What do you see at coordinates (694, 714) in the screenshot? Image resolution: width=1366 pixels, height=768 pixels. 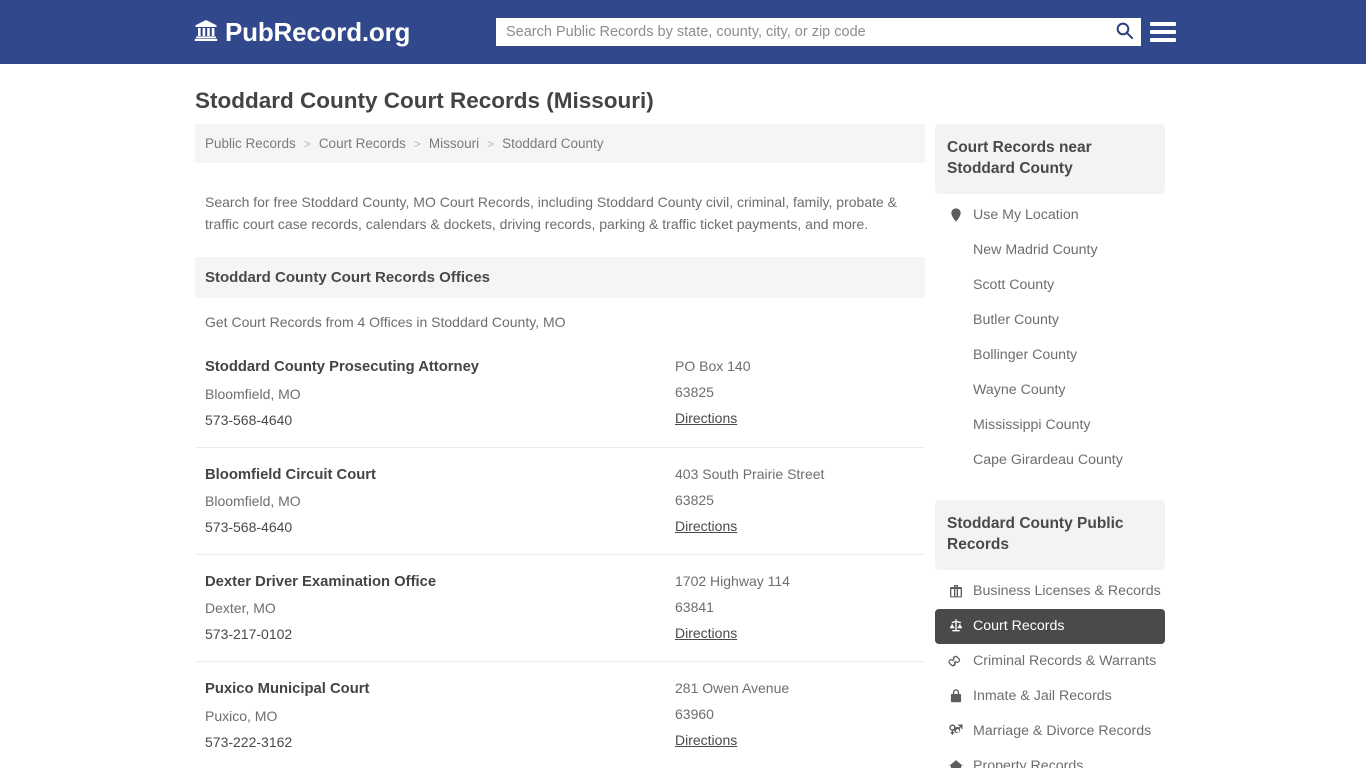 I see `office-zip: 63960` at bounding box center [694, 714].